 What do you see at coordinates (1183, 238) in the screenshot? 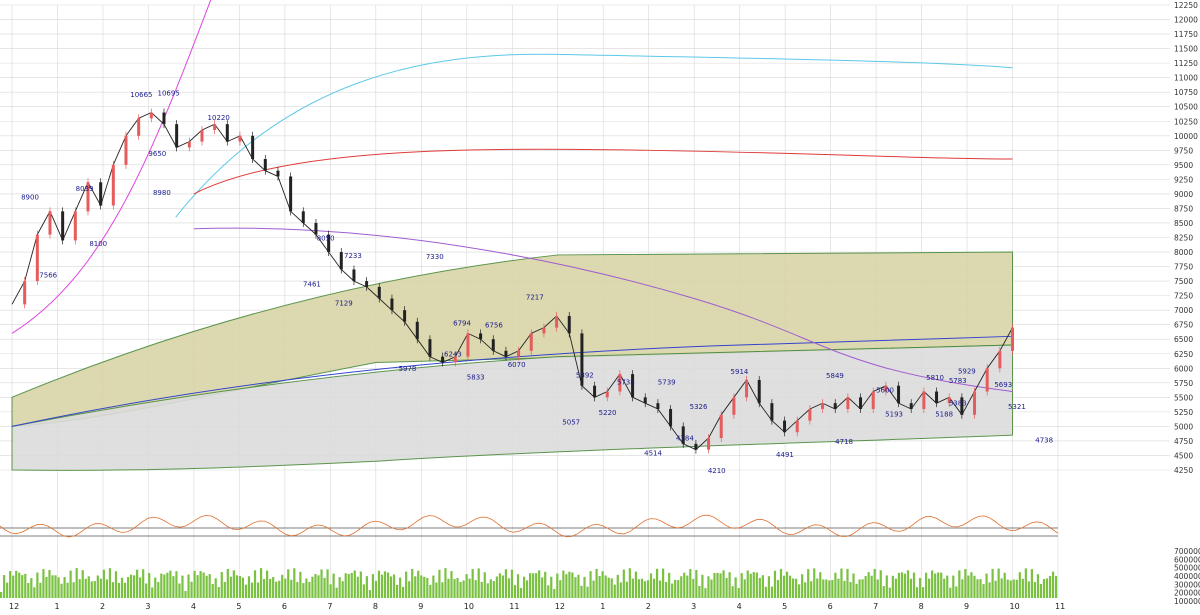
I see `price-axis-label: 8250` at bounding box center [1183, 238].